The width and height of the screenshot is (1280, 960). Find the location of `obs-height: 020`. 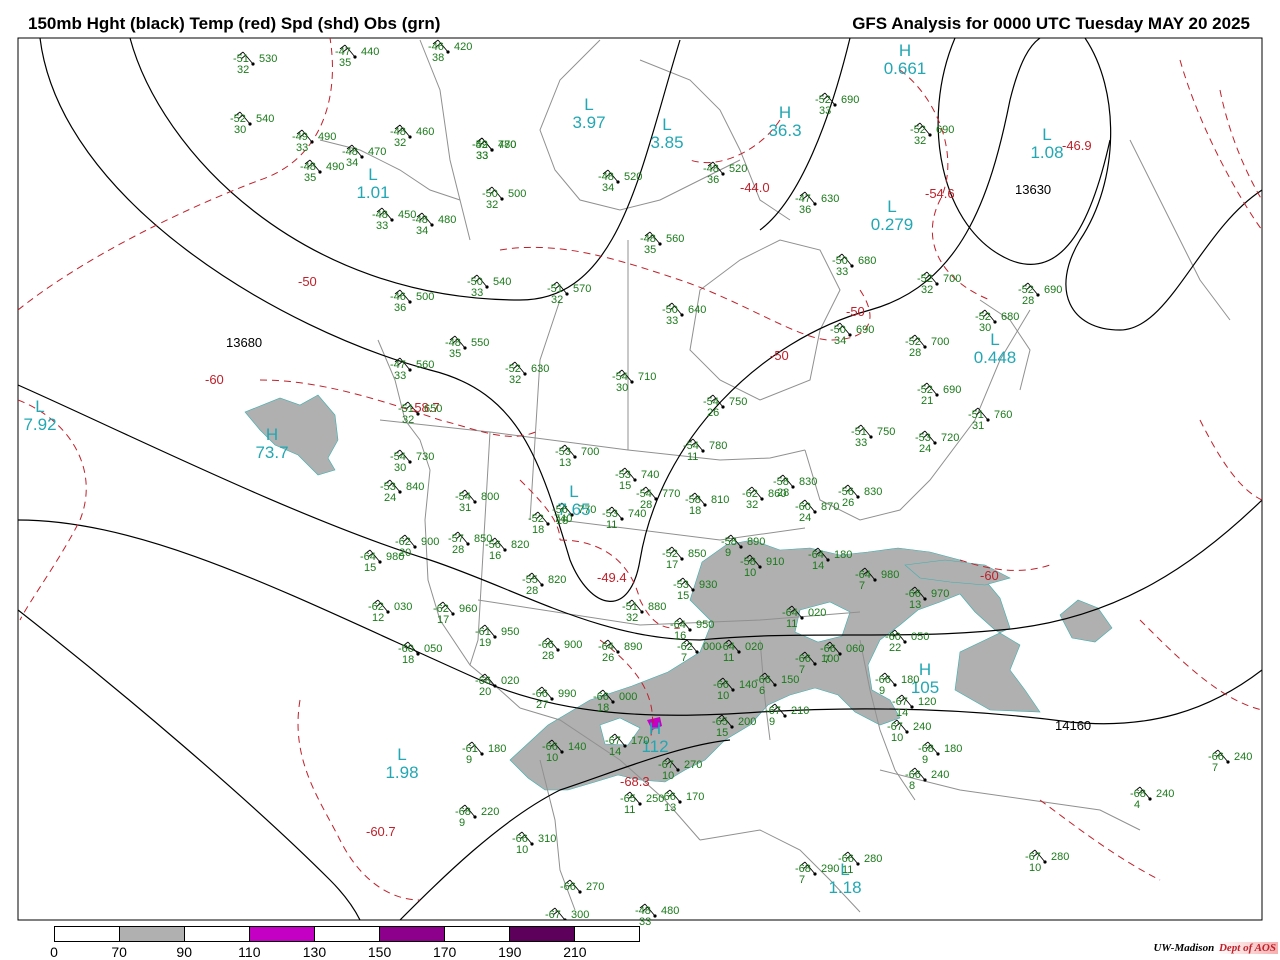

obs-height: 020 is located at coordinates (817, 613).